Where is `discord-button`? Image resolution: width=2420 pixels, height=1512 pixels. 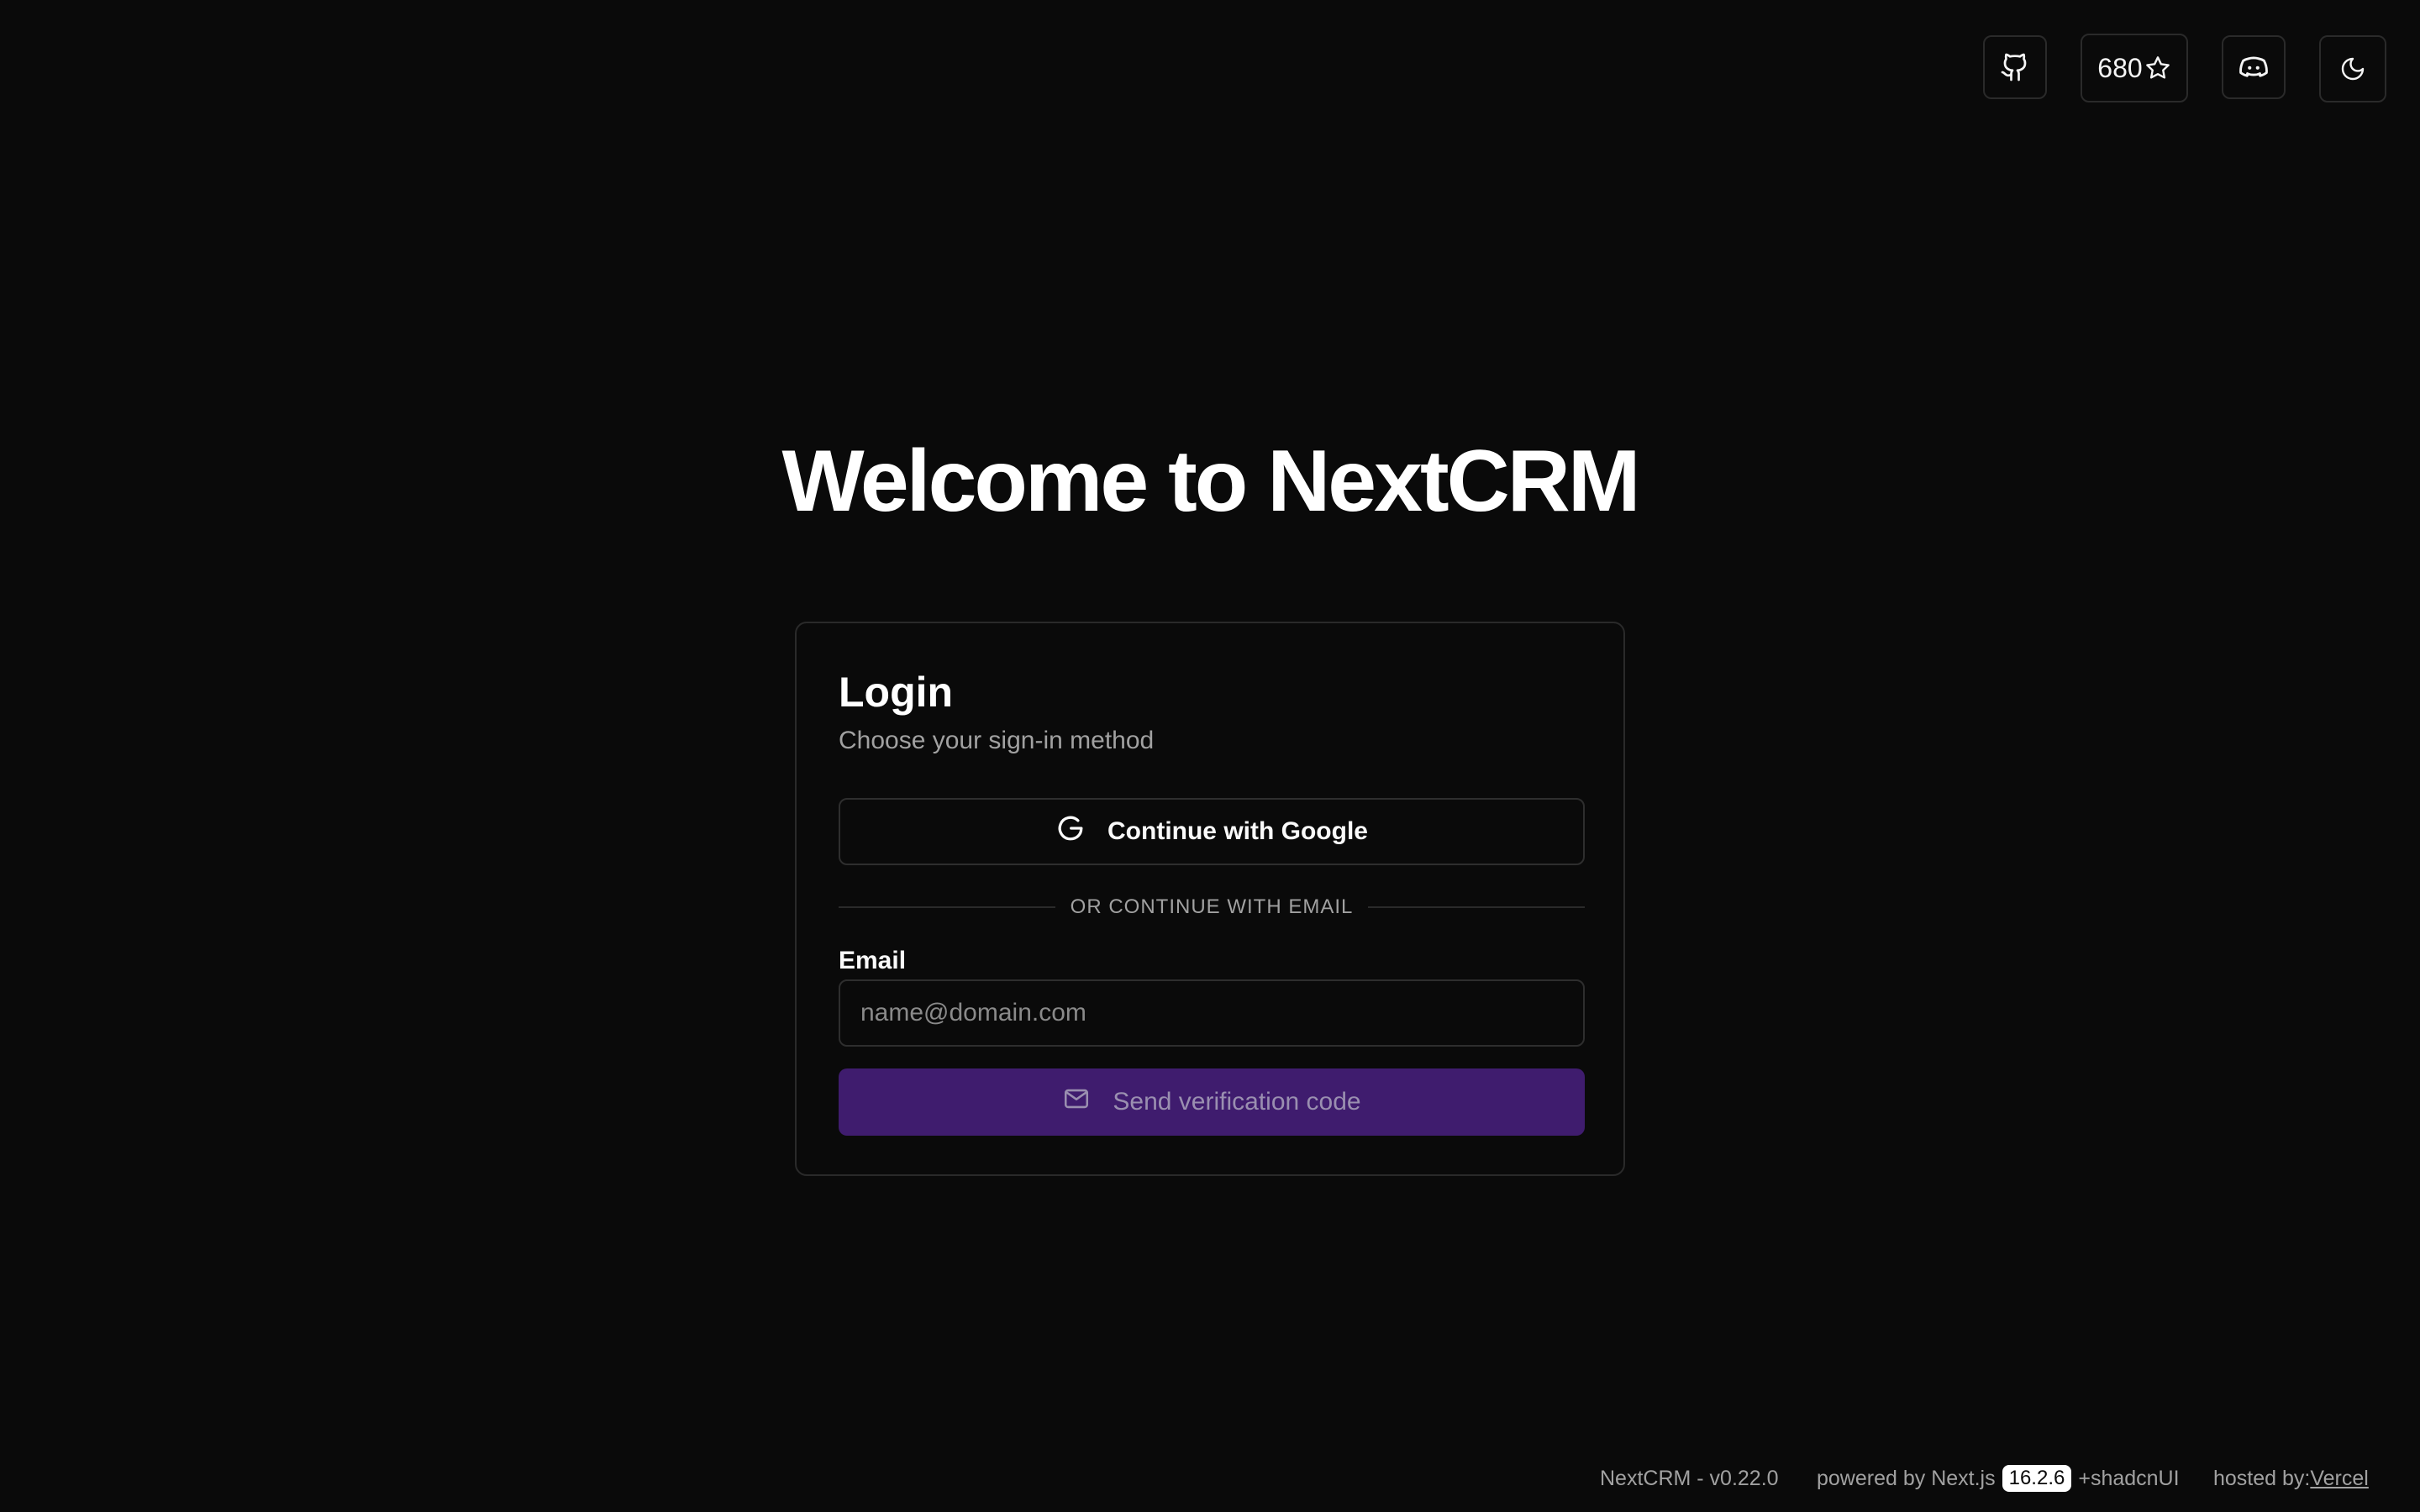 discord-button is located at coordinates (2254, 67).